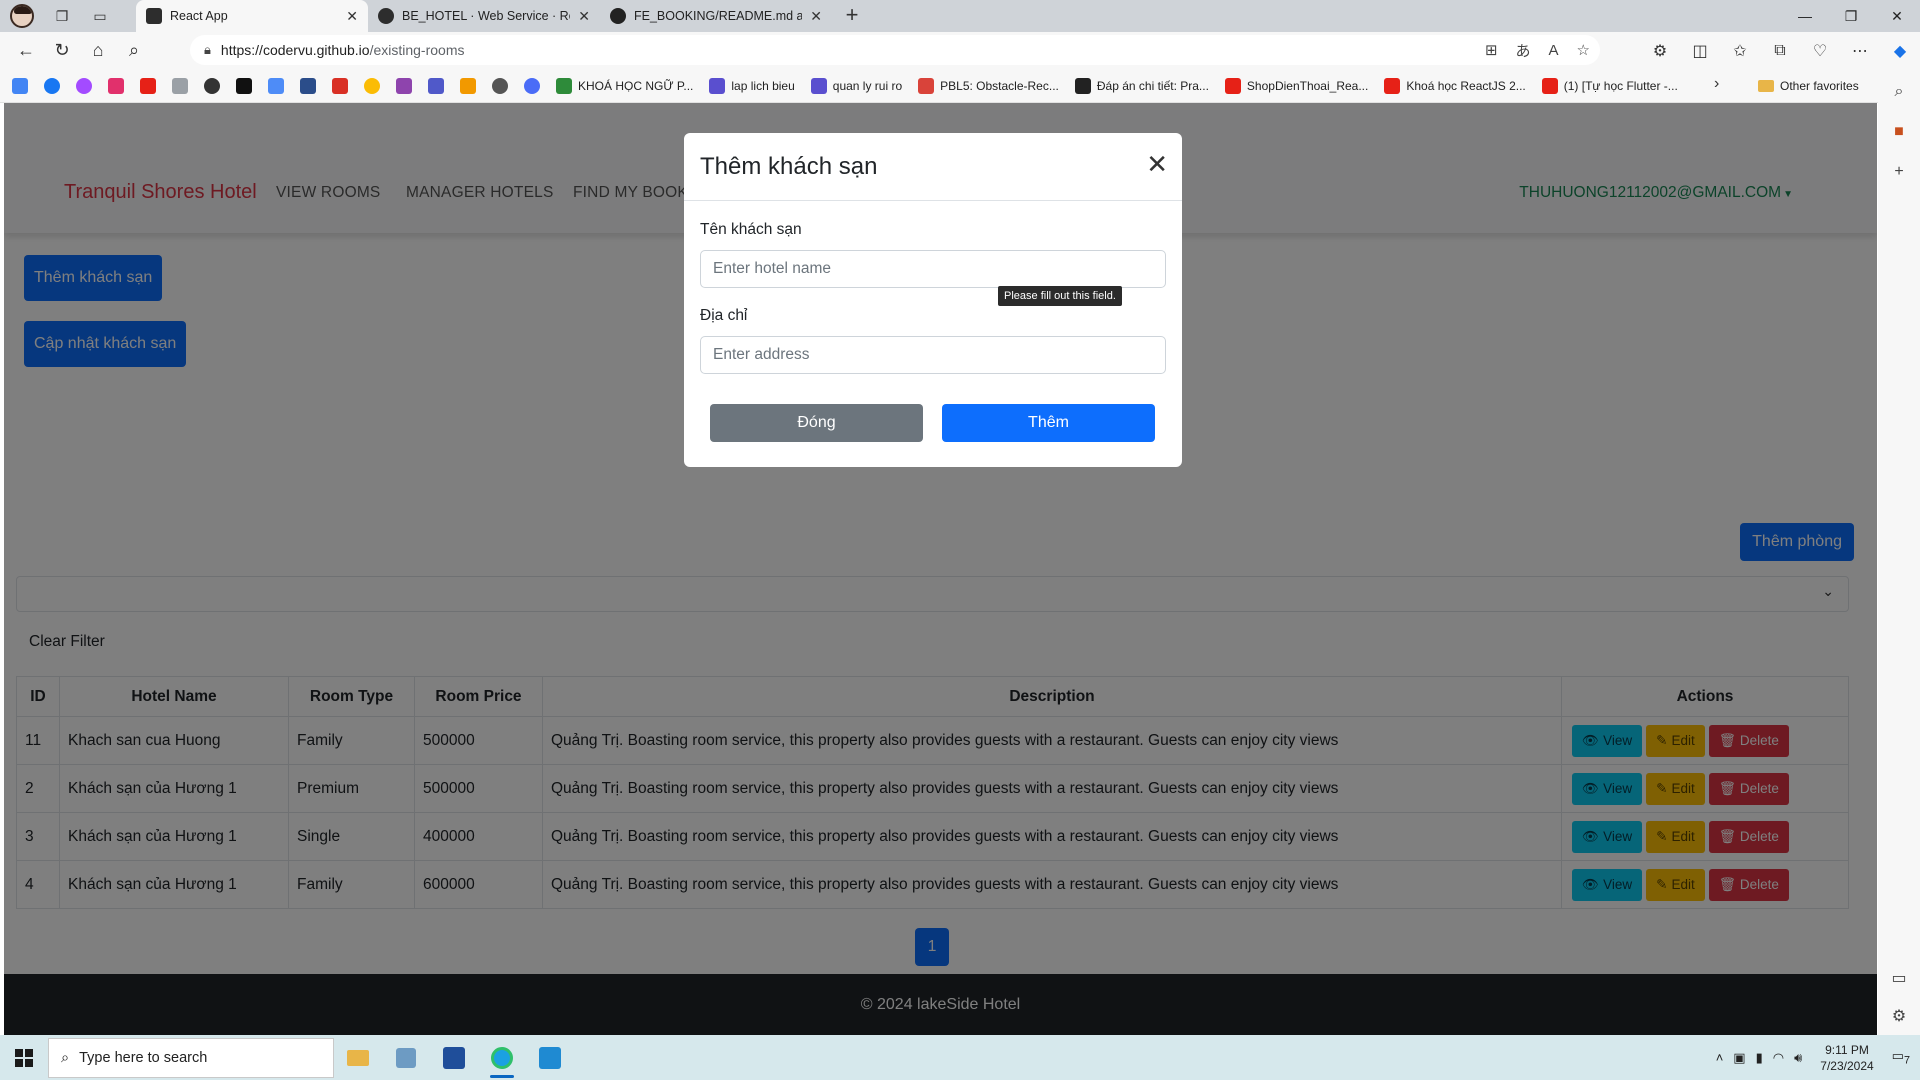 Image resolution: width=1920 pixels, height=1080 pixels. Describe the element at coordinates (154, 16) in the screenshot. I see `react-favicon-icon` at that location.